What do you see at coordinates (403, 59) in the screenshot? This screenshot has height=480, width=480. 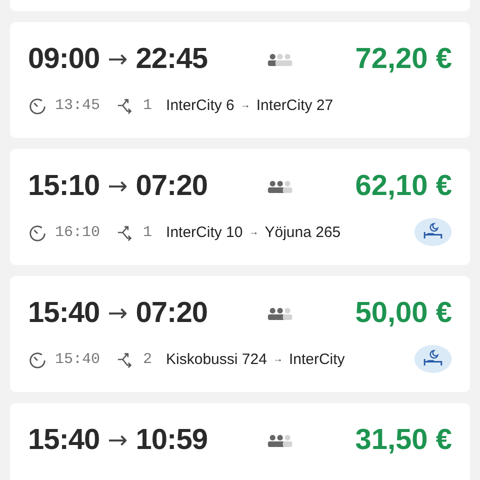 I see `price: 72,20 €` at bounding box center [403, 59].